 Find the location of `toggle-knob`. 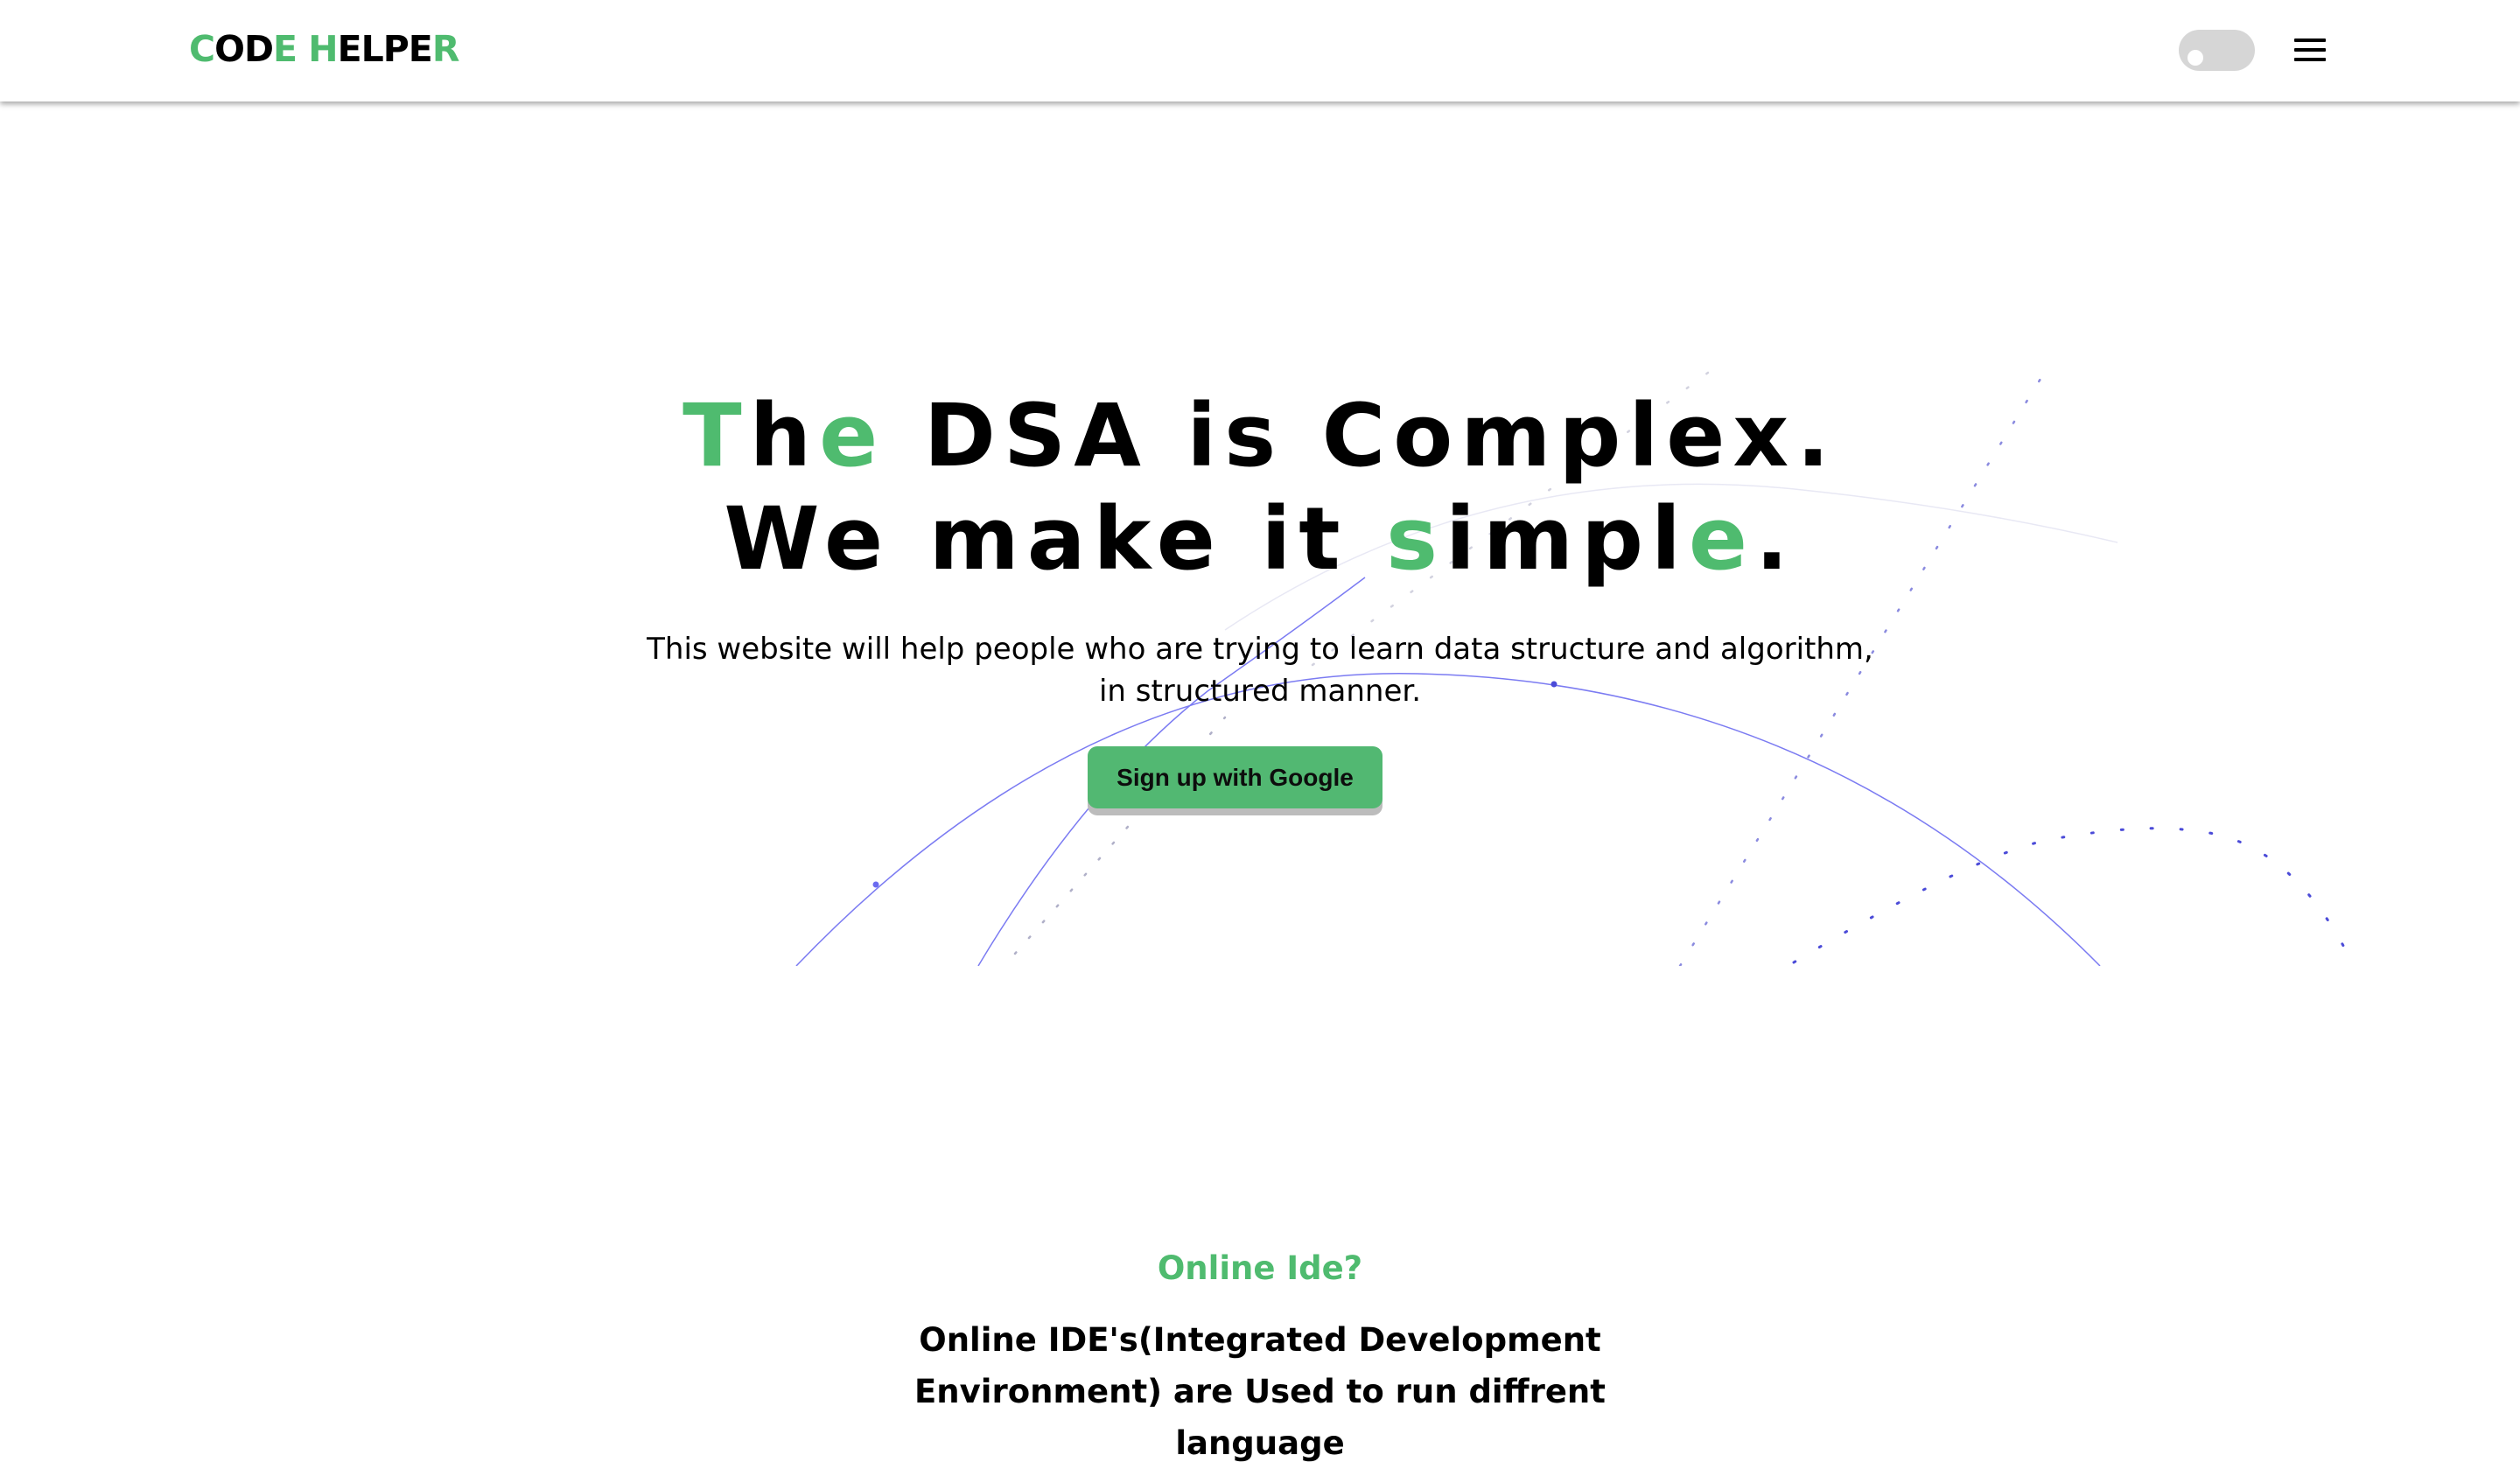

toggle-knob is located at coordinates (2195, 58).